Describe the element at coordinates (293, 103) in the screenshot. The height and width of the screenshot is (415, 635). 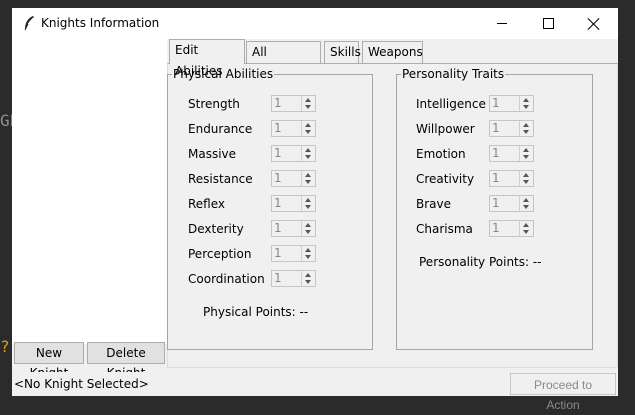
I see `strength-spinbox: 1` at that location.